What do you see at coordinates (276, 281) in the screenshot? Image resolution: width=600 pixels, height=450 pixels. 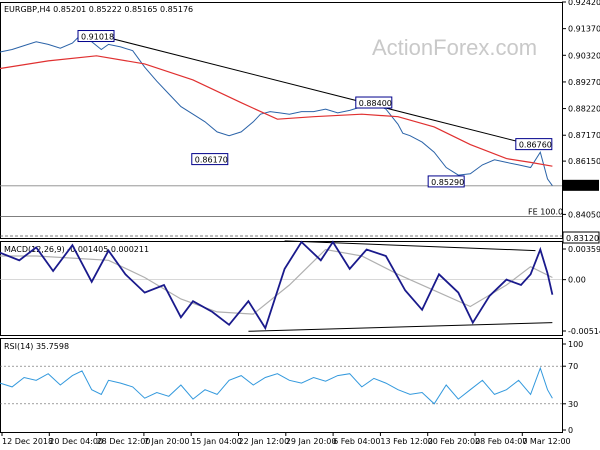 I see `macd-signal-line` at bounding box center [276, 281].